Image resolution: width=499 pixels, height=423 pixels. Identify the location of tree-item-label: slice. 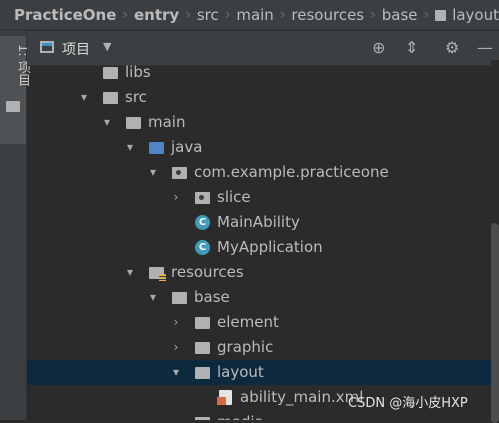
(234, 197).